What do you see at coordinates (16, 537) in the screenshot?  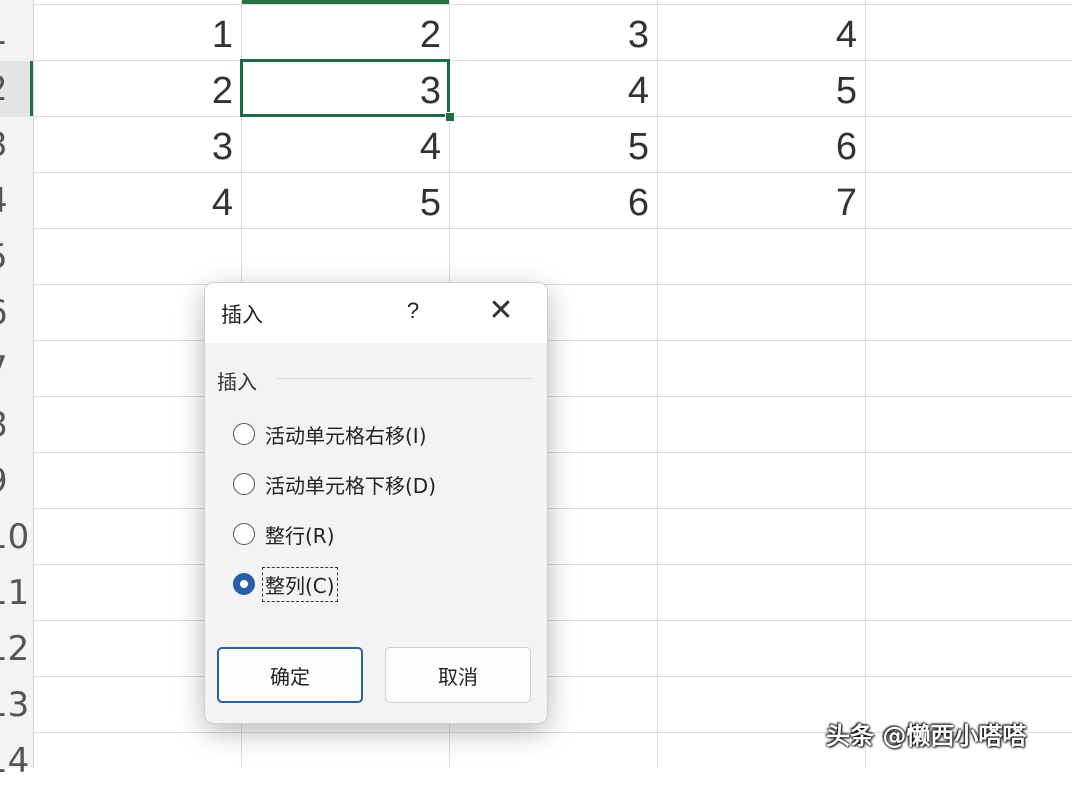 I see `row-header-10: 10` at bounding box center [16, 537].